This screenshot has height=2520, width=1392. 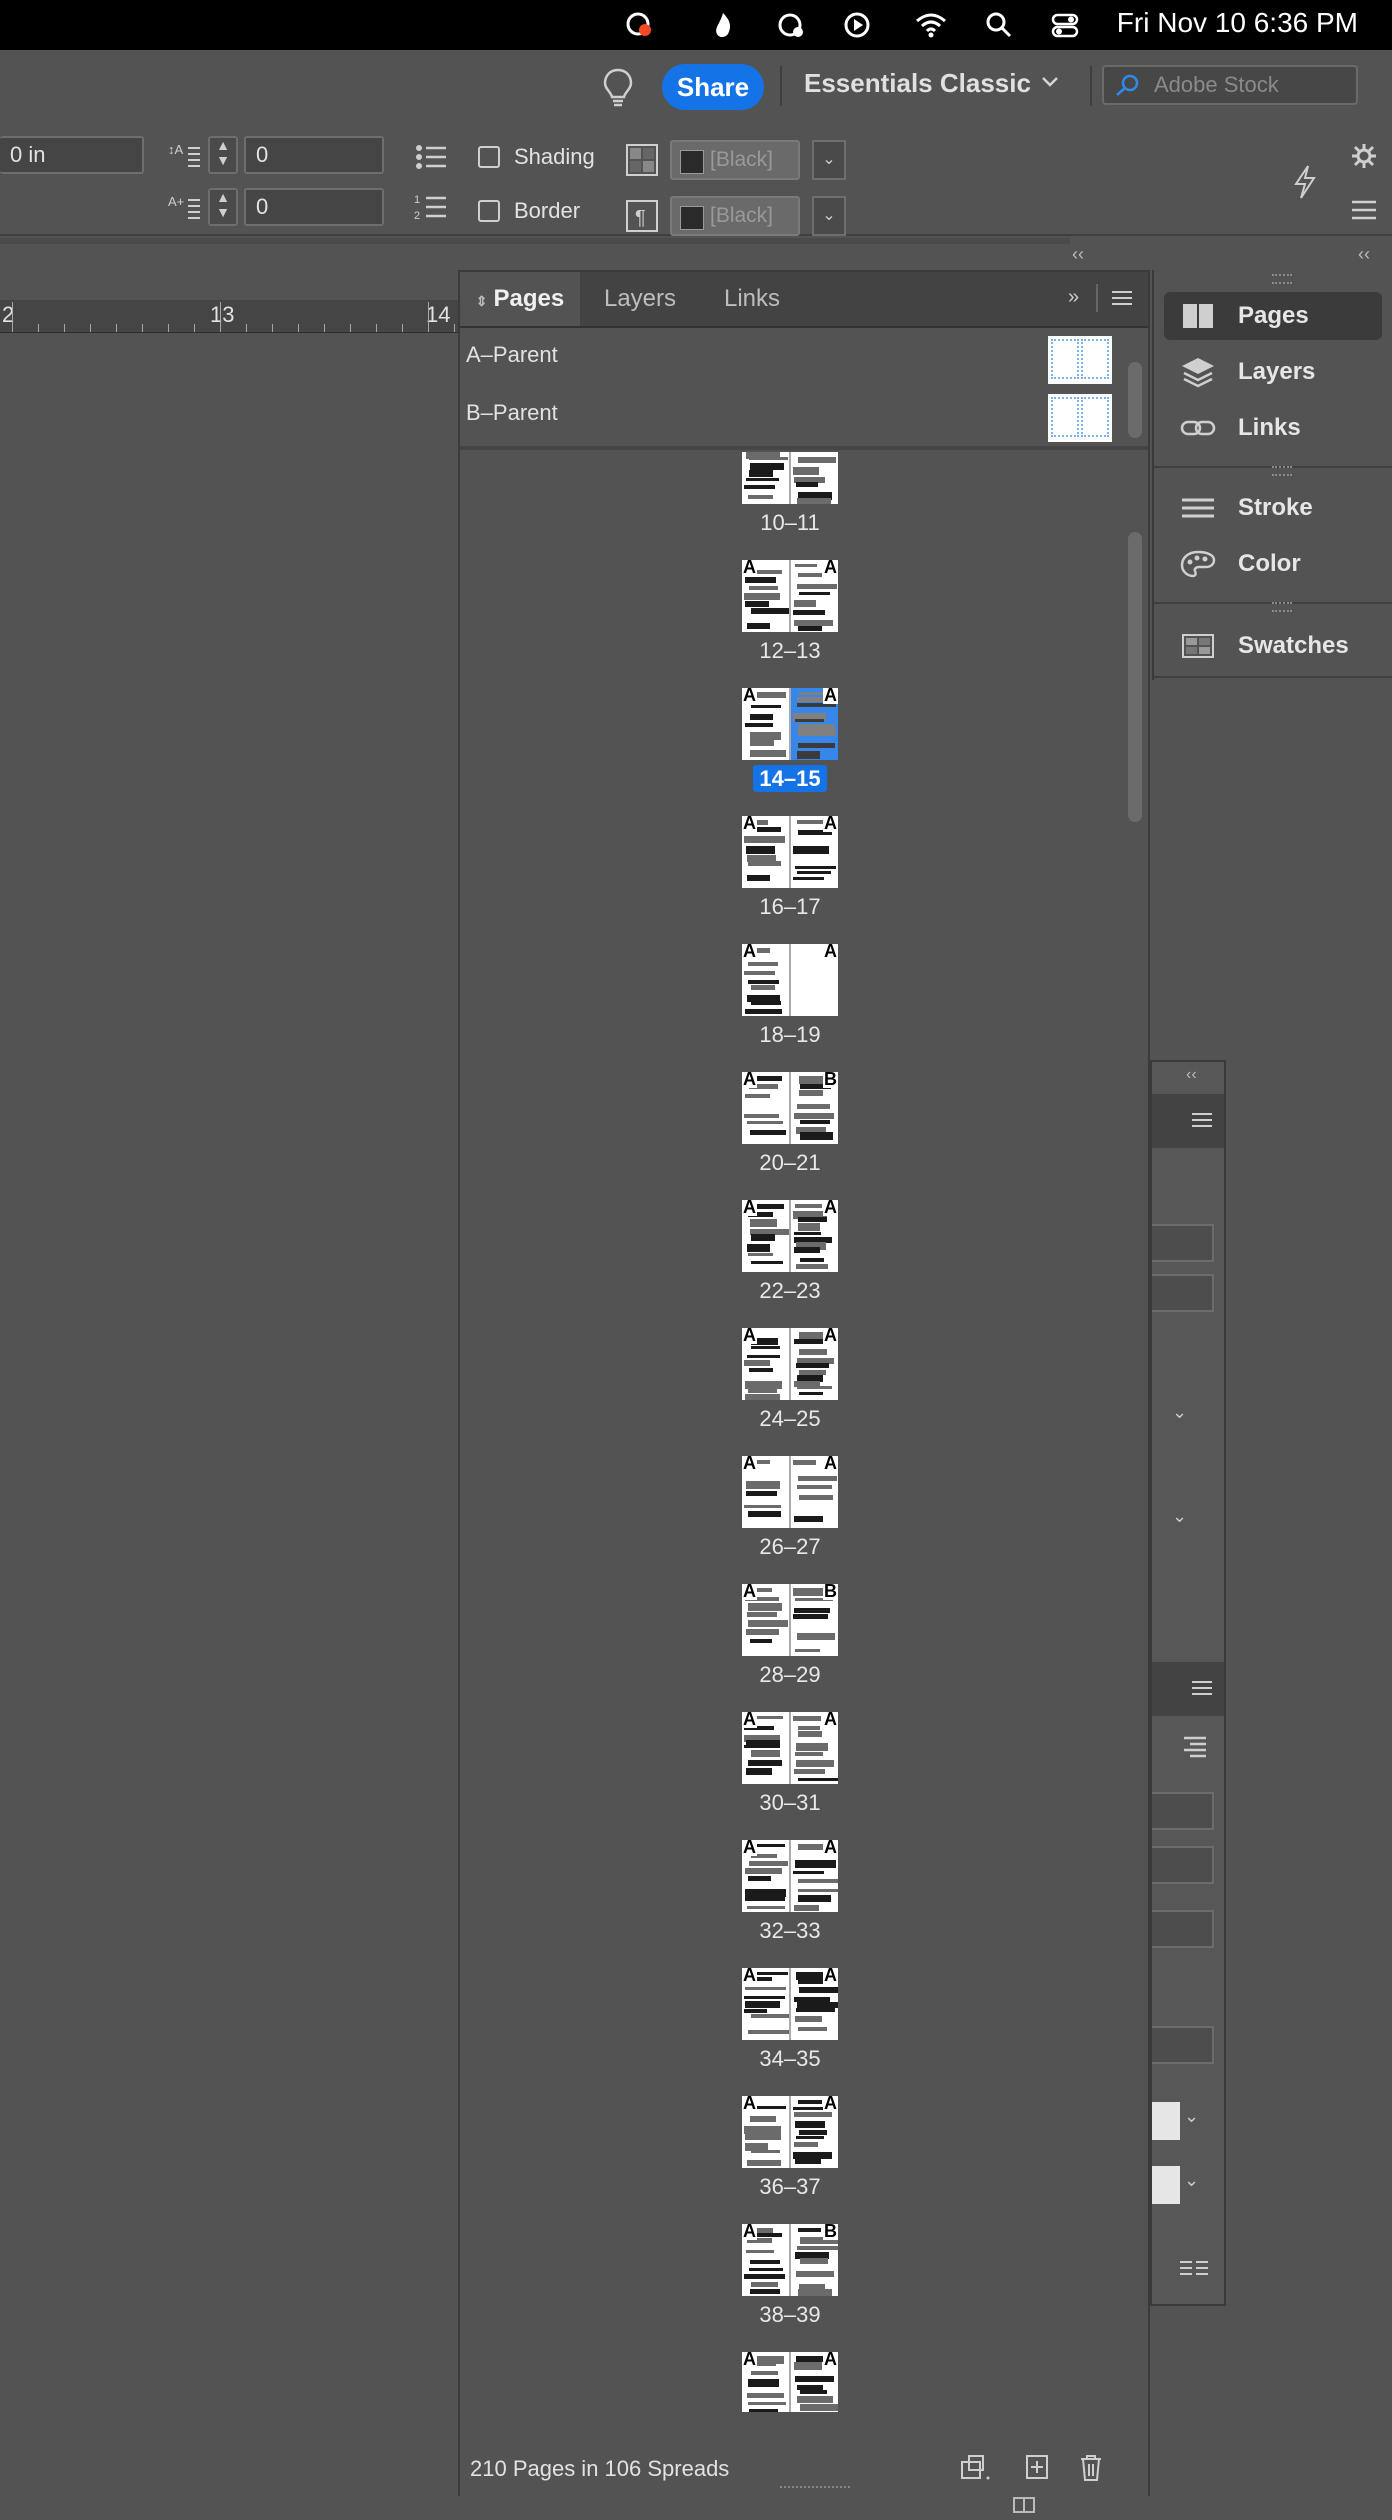 I want to click on menu-bar-clock: Fri Nov 10 6:36 PM, so click(x=1237, y=23).